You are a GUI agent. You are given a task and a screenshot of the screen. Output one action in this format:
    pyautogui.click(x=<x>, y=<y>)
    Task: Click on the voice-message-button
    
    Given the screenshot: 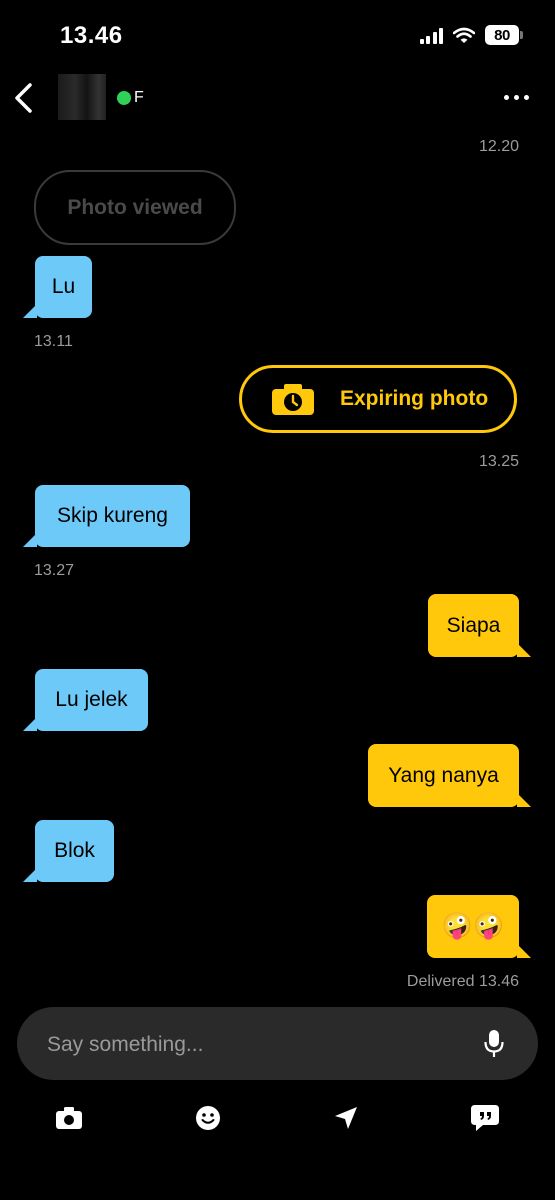 What is the action you would take?
    pyautogui.click(x=494, y=1044)
    